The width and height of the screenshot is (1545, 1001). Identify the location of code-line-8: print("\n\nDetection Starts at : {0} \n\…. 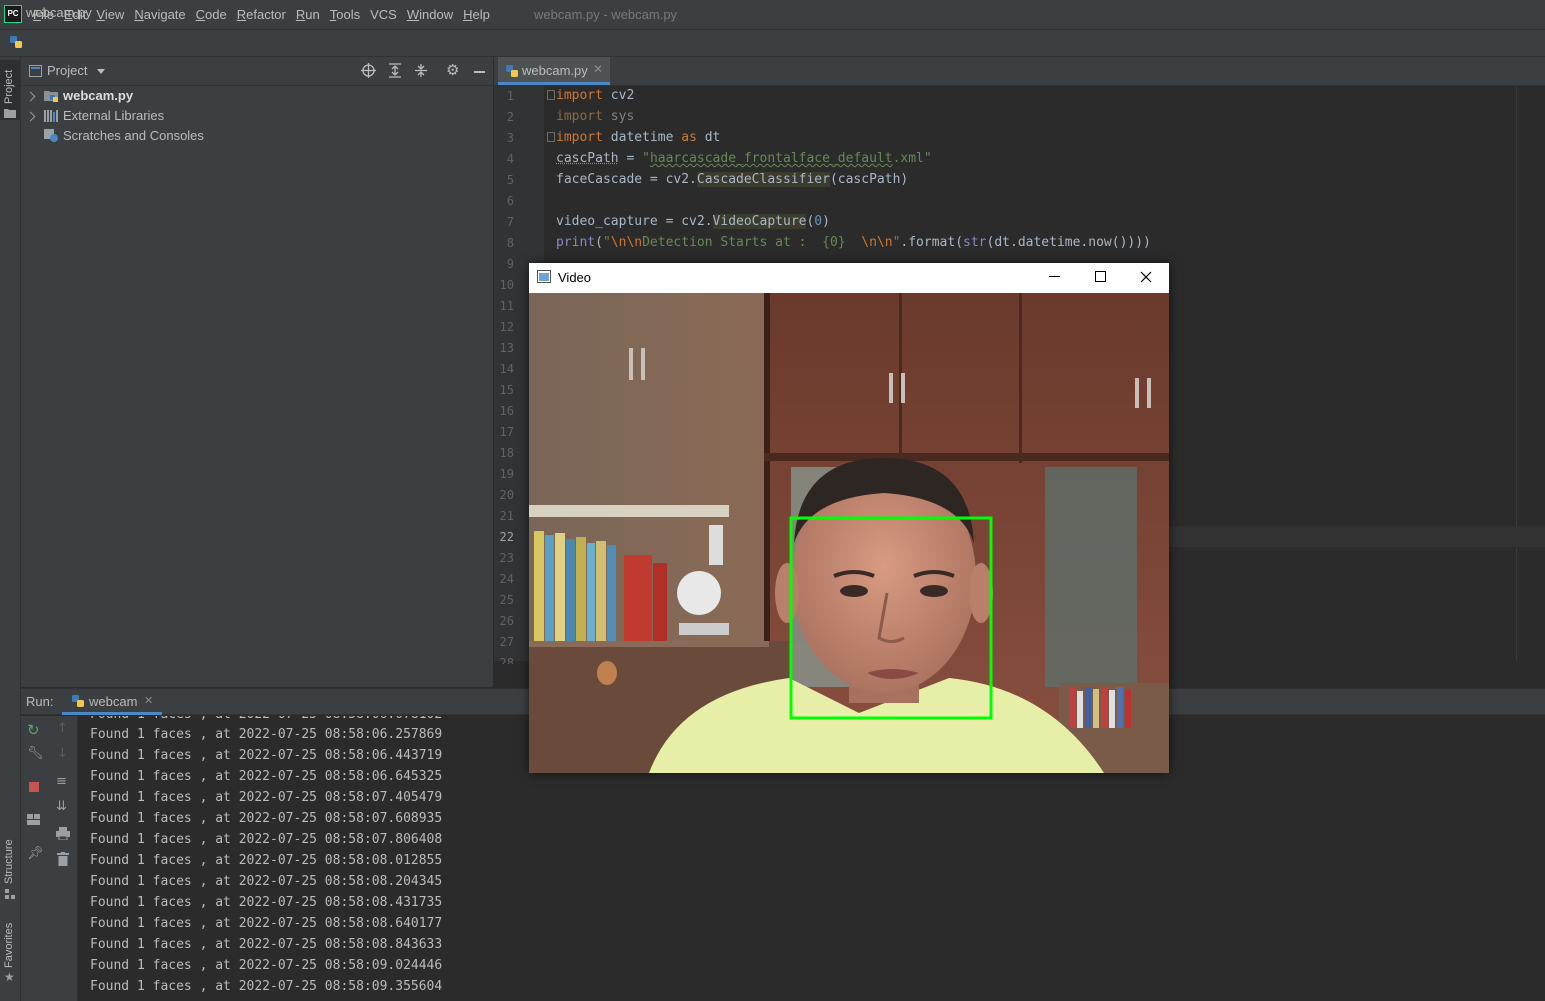
(853, 242).